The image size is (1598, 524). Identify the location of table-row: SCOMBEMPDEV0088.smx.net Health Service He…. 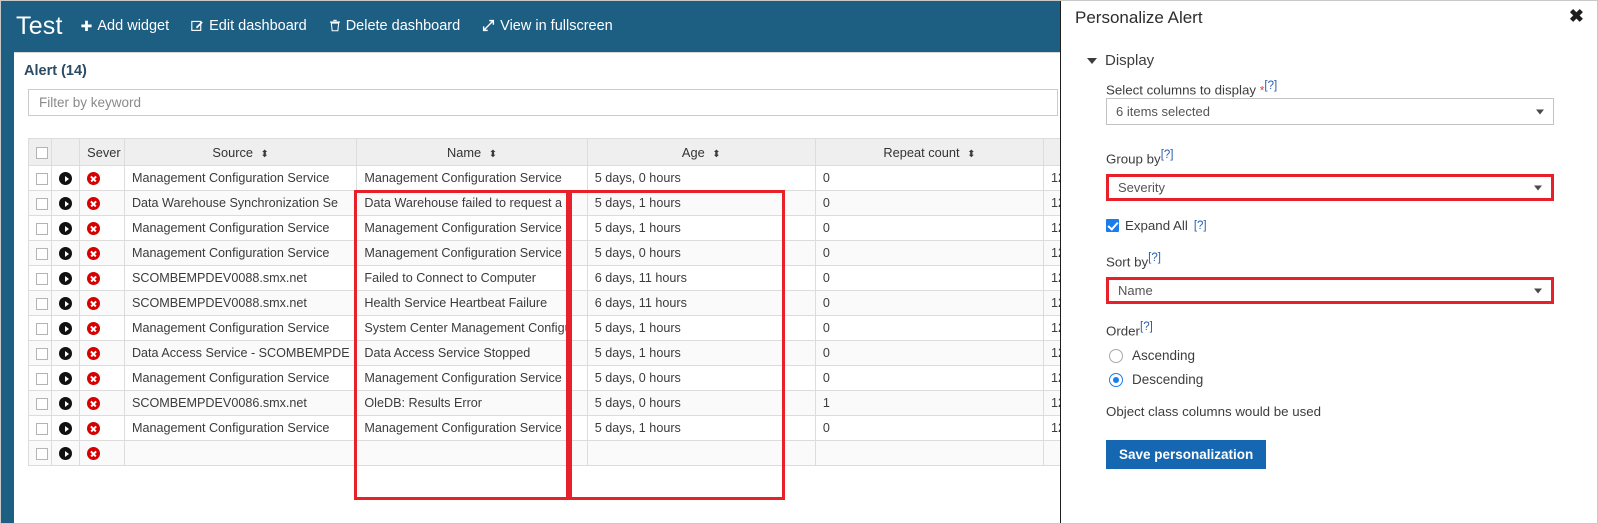
(544, 303).